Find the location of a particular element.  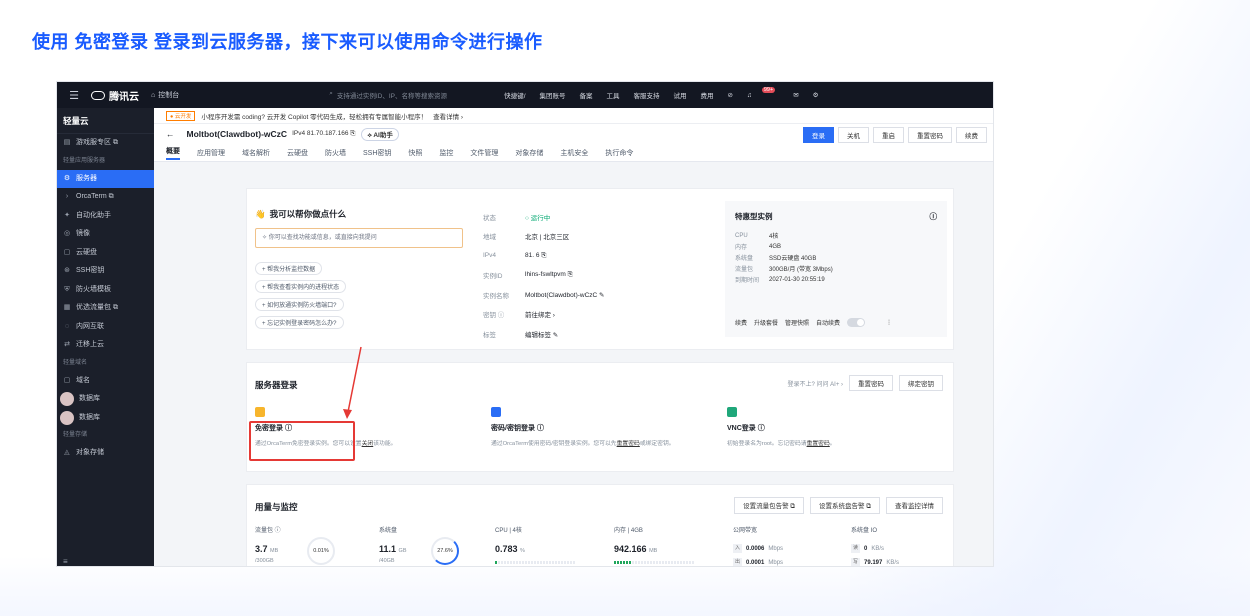

arrow-line is located at coordinates (354, 379).